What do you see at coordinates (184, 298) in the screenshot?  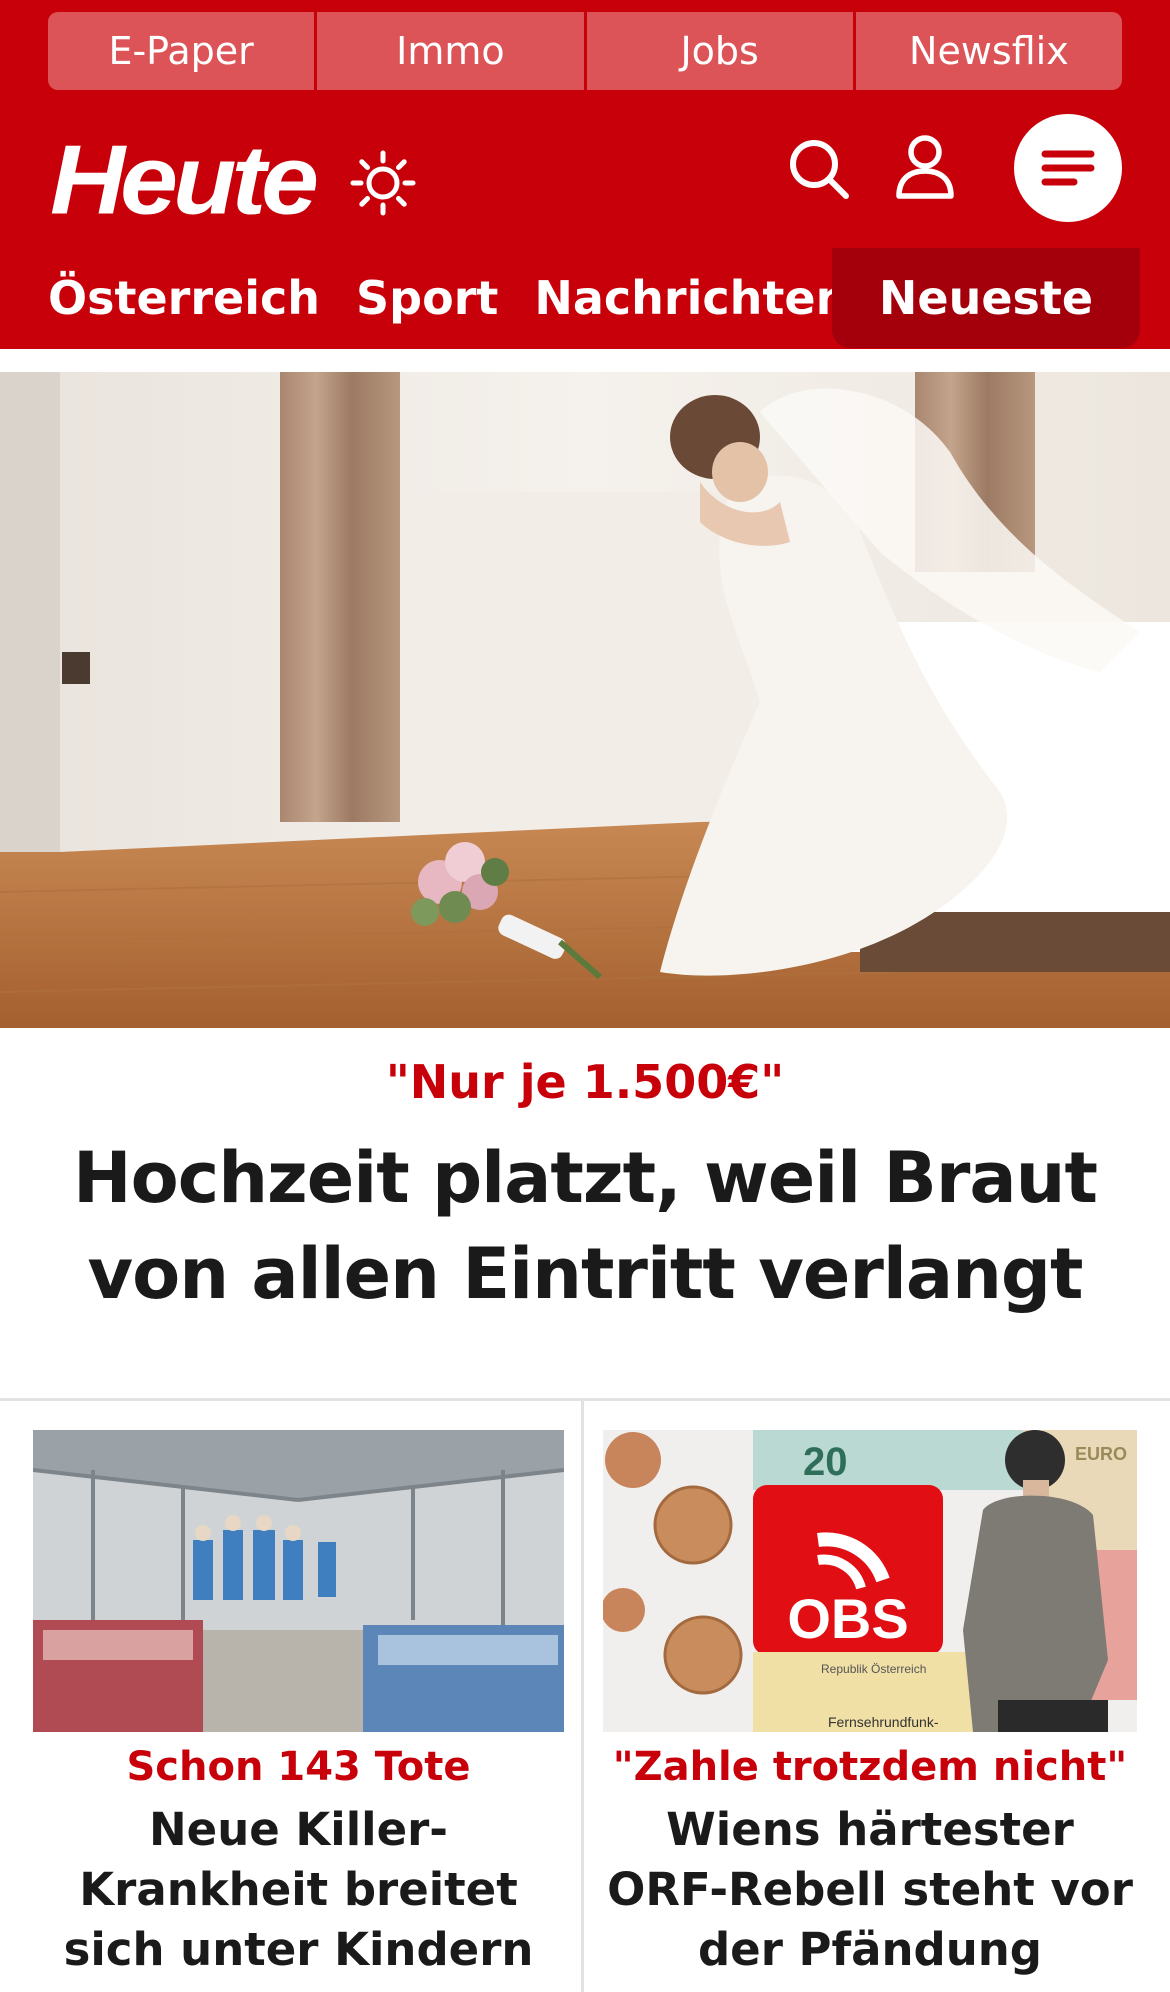 I see `nav-oesterreich: Österreich` at bounding box center [184, 298].